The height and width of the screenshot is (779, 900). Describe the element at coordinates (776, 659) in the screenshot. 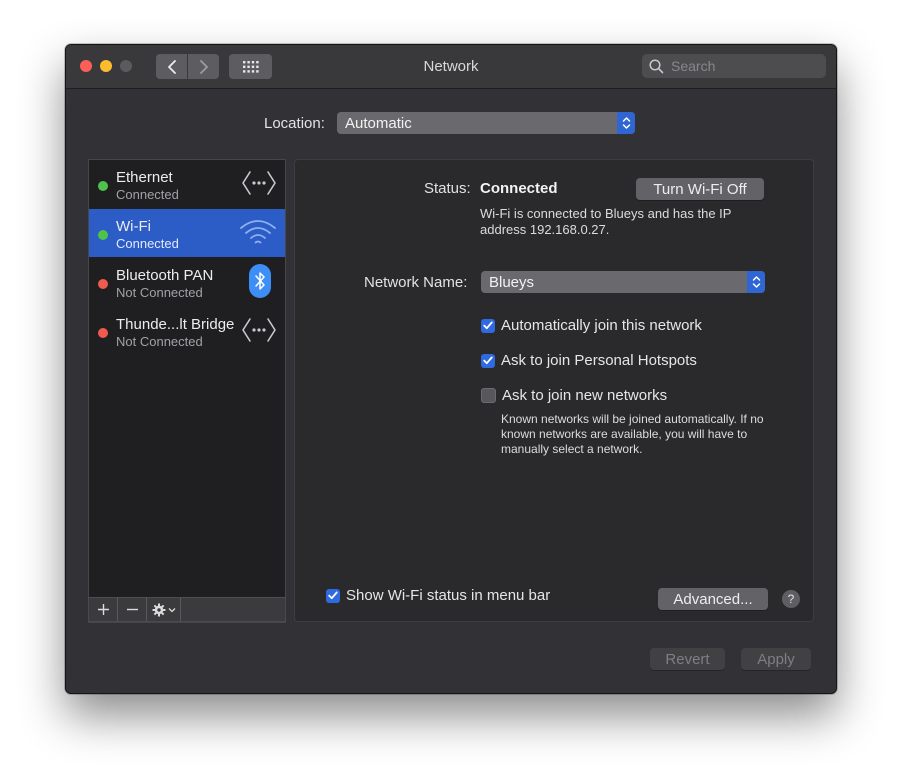

I see `apply-button: Apply` at that location.